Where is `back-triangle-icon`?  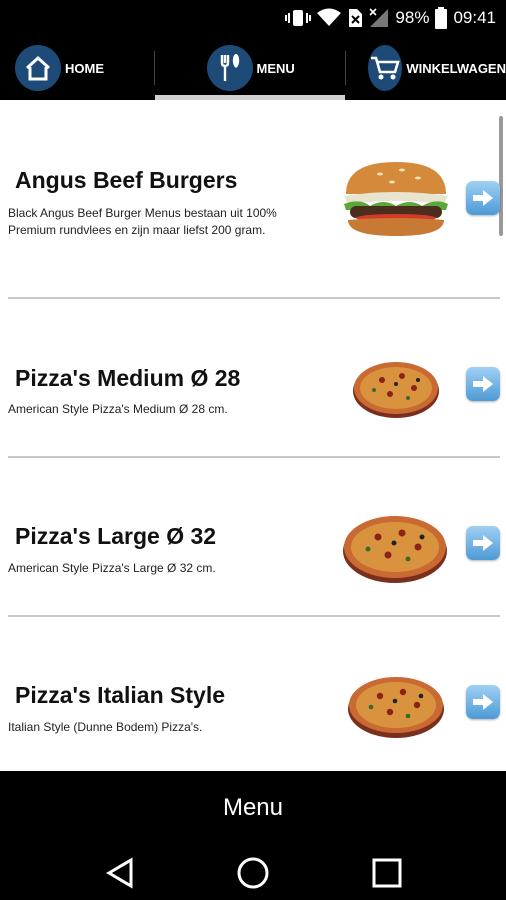 back-triangle-icon is located at coordinates (119, 873).